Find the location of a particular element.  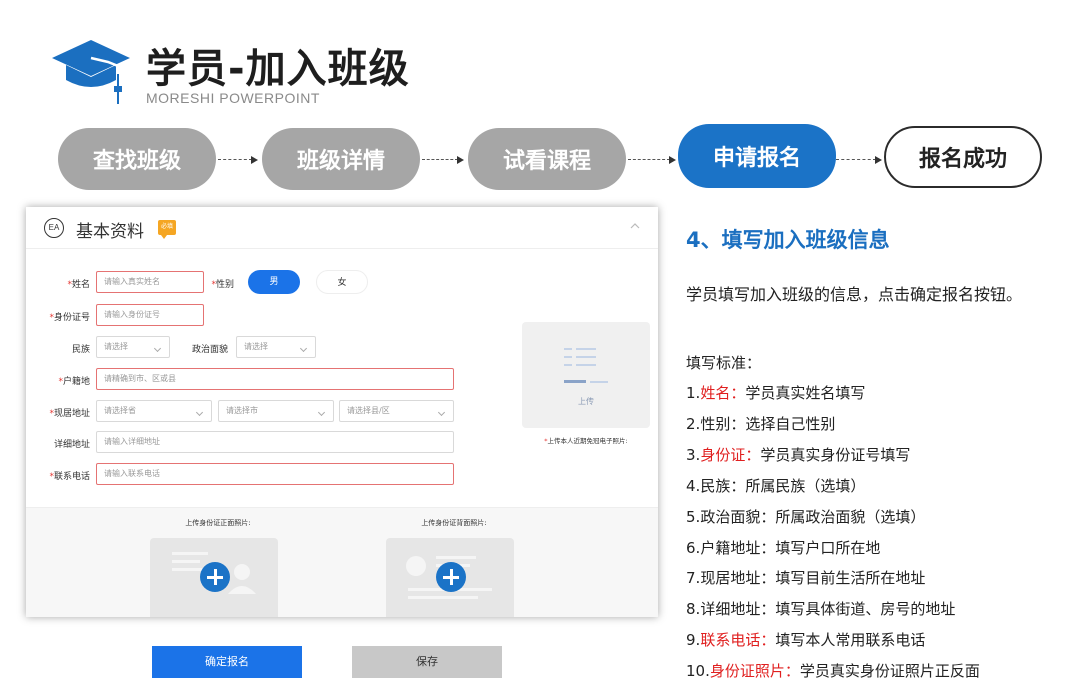

step-class-detail: 班级详情 is located at coordinates (341, 159).